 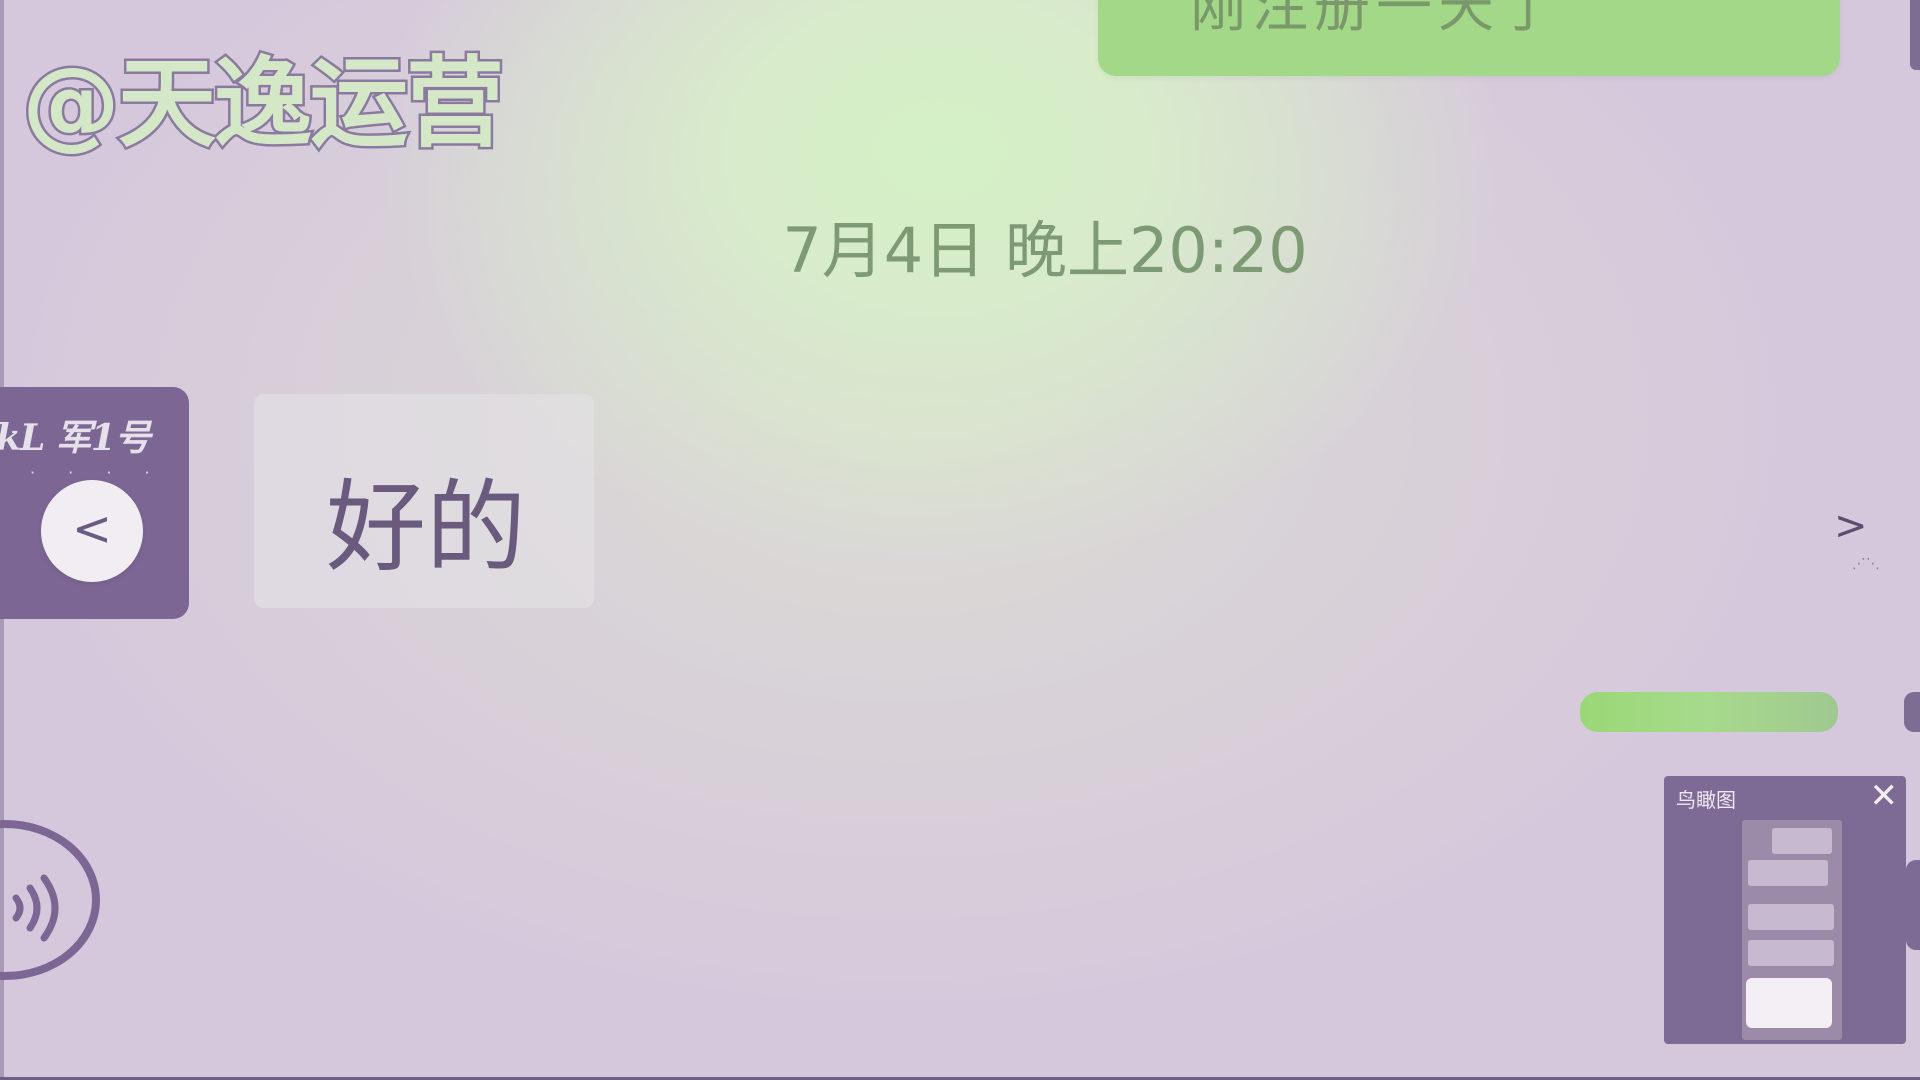 What do you see at coordinates (92, 531) in the screenshot?
I see `previous-button: <` at bounding box center [92, 531].